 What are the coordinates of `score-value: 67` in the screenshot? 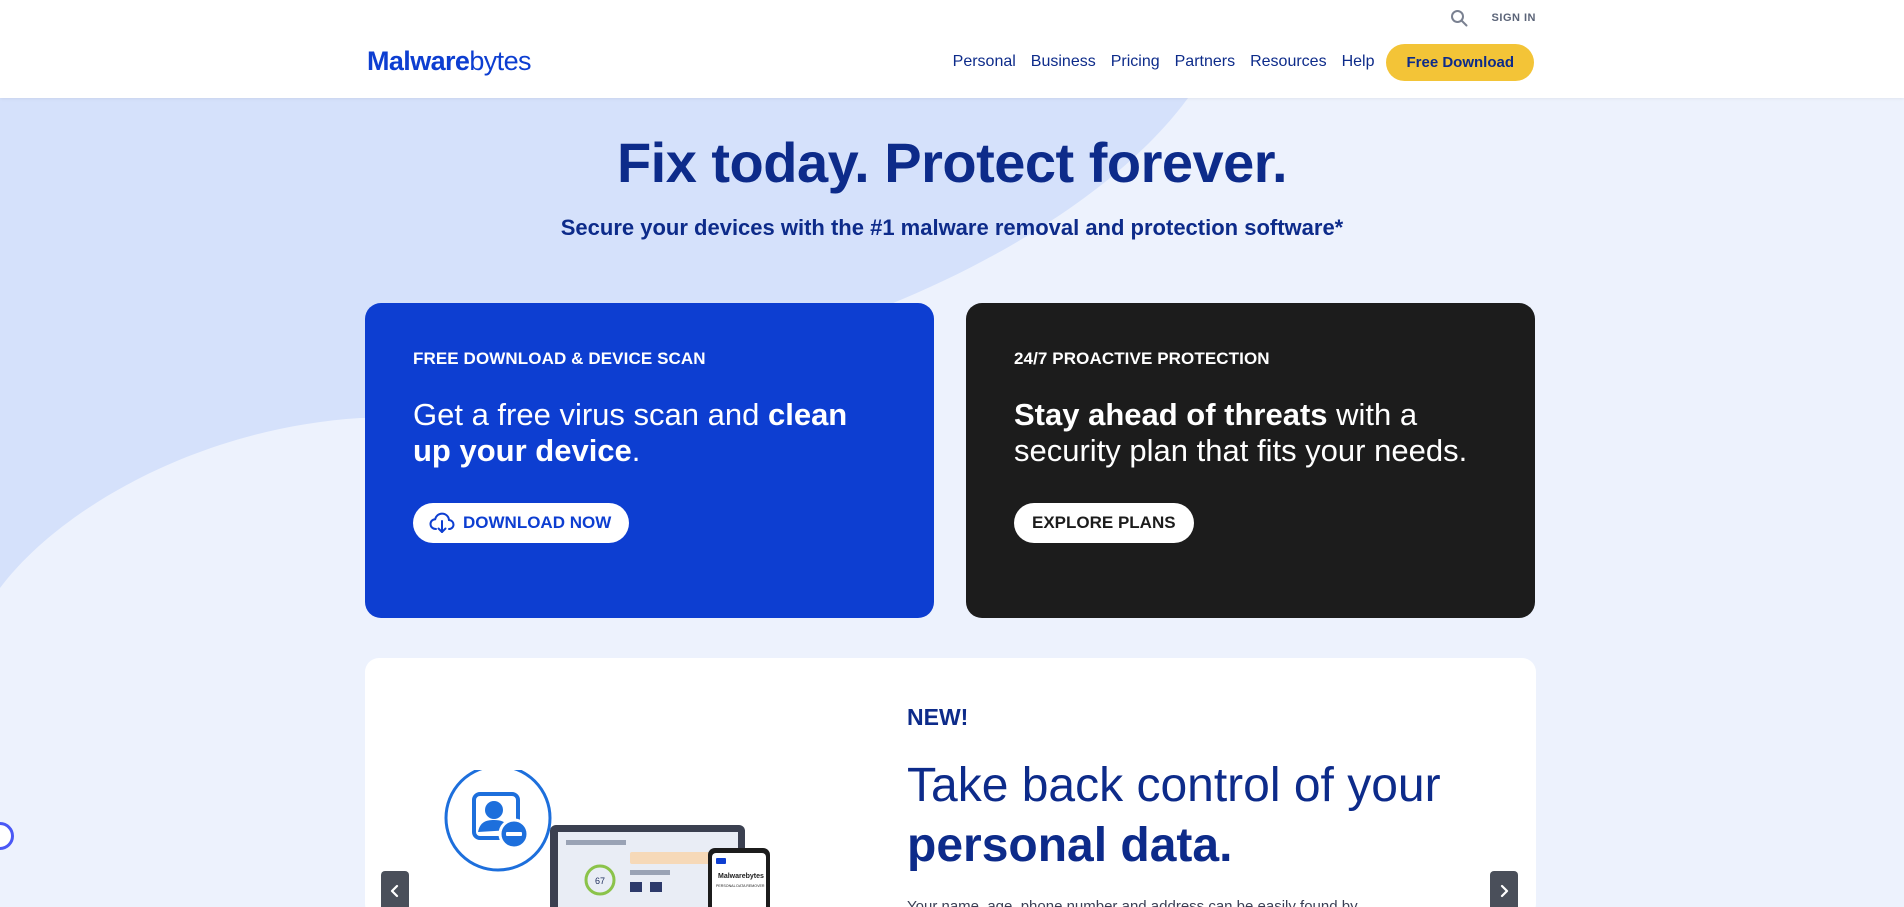 It's located at (600, 881).